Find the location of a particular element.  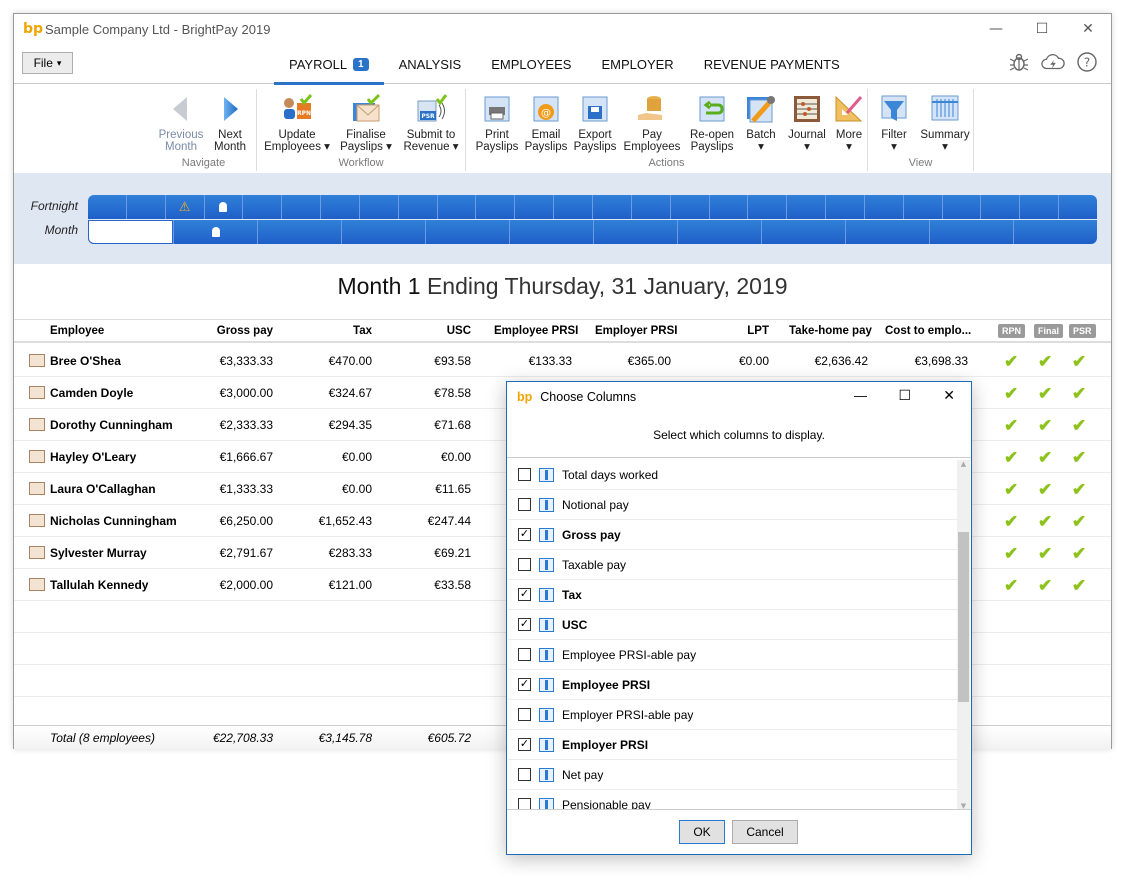

batch-button: Batch ▾ is located at coordinates (761, 123).